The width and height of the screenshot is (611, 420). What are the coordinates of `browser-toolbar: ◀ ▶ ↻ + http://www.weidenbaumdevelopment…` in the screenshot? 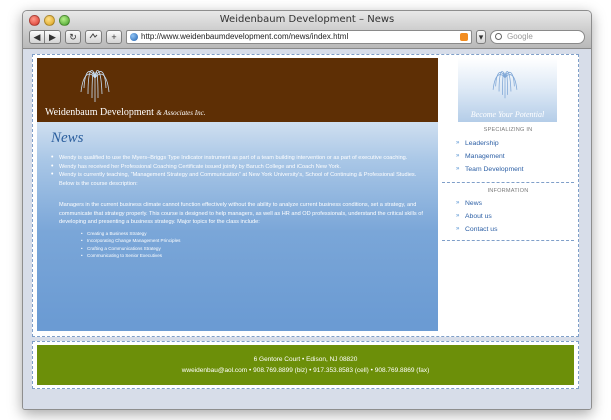 It's located at (307, 36).